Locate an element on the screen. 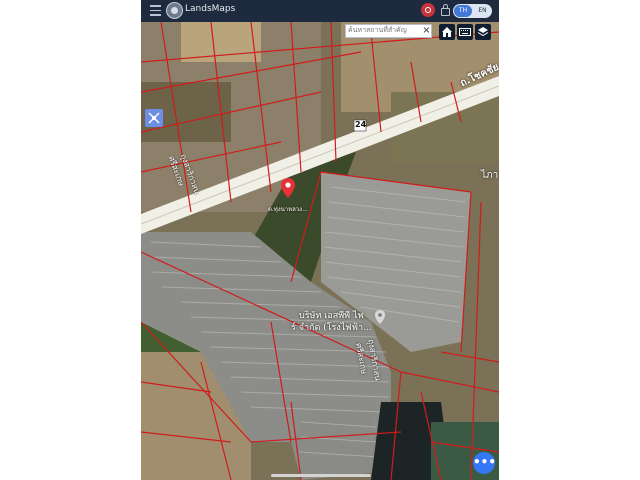 This screenshot has width=640, height=480. home-button is located at coordinates (447, 32).